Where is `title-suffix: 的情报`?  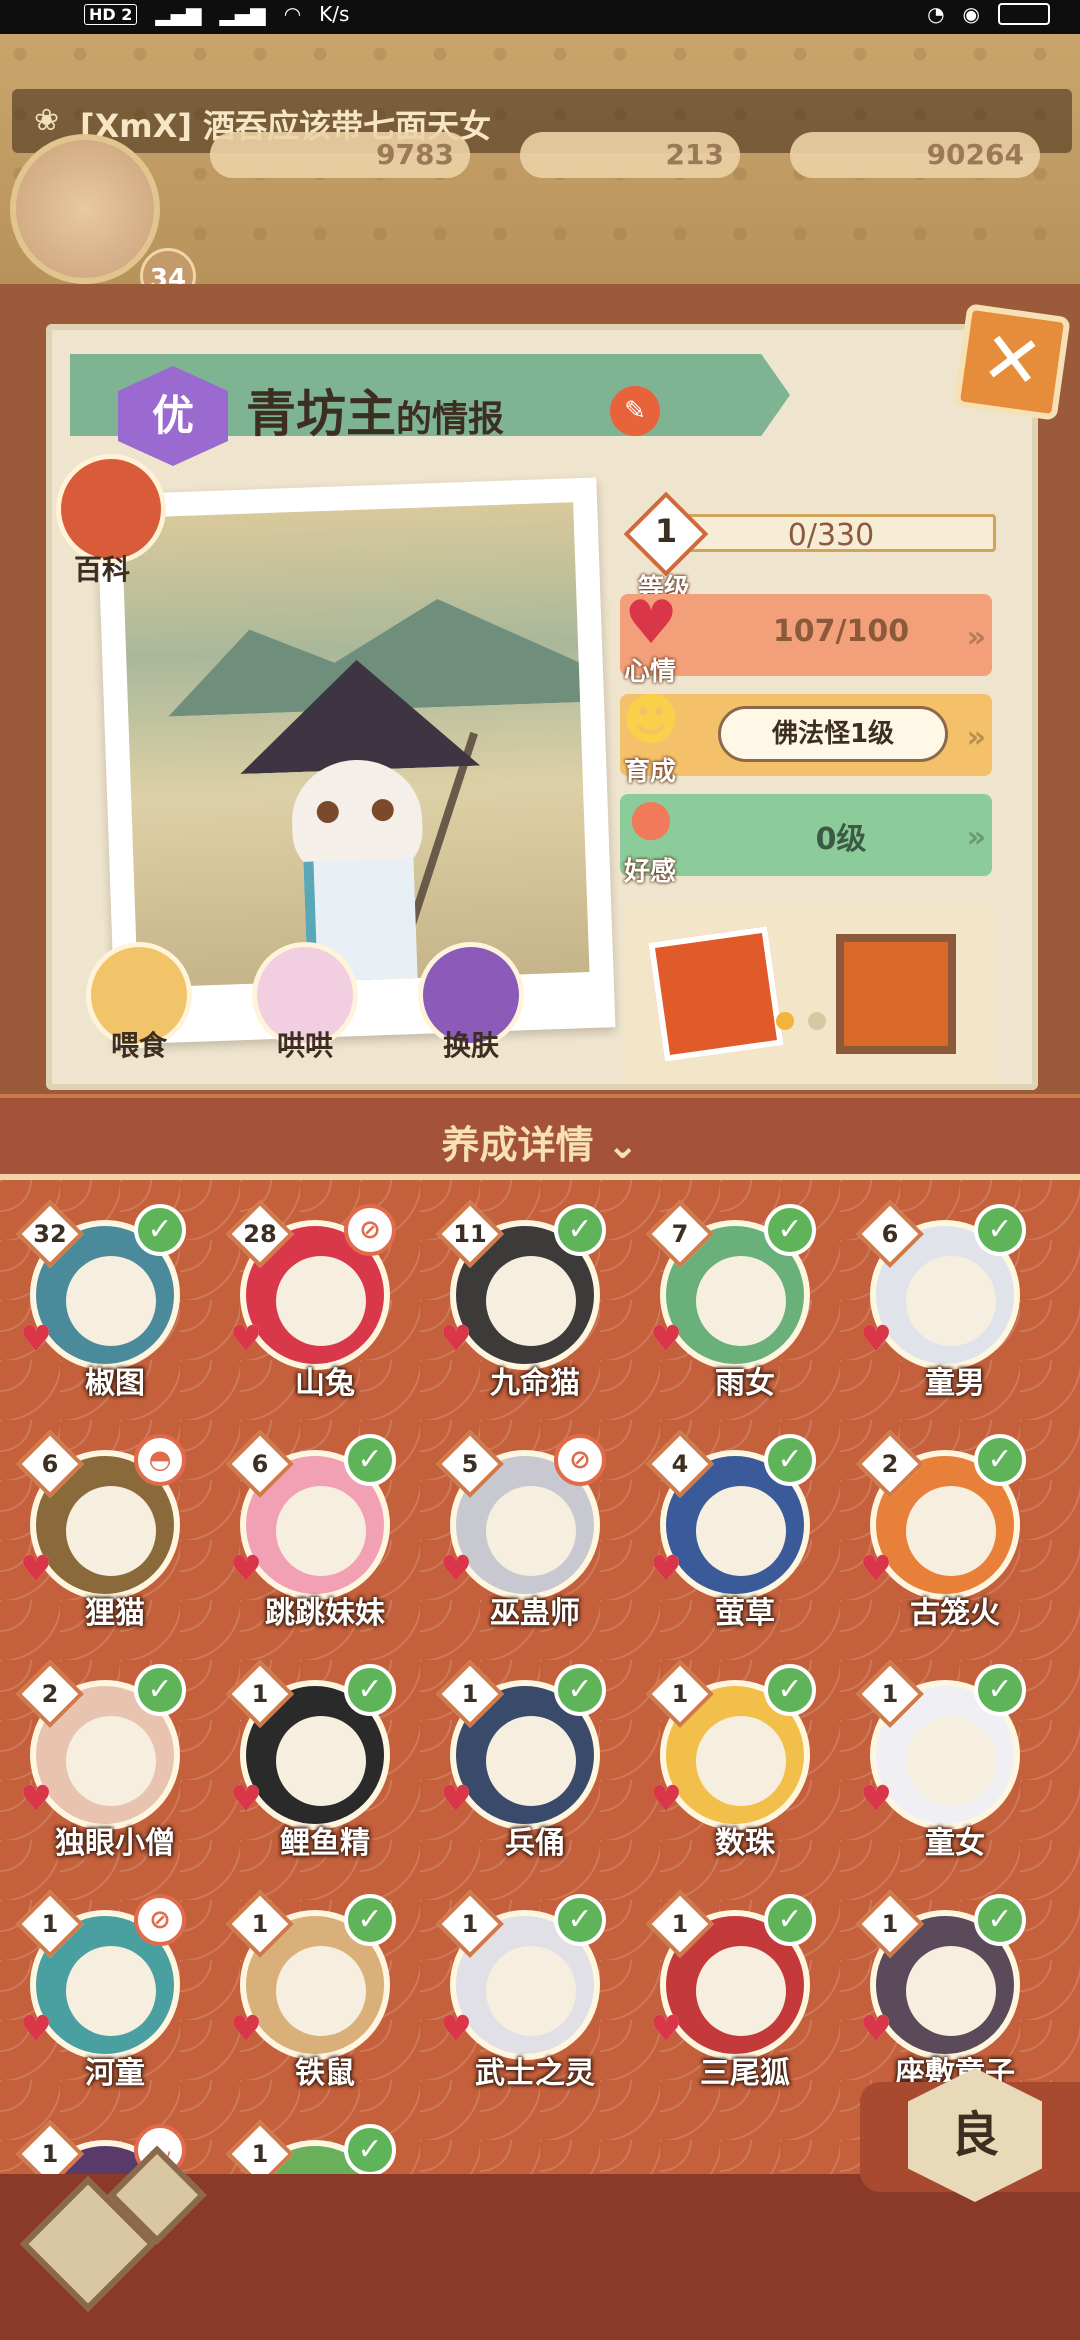 title-suffix: 的情报 is located at coordinates (450, 419).